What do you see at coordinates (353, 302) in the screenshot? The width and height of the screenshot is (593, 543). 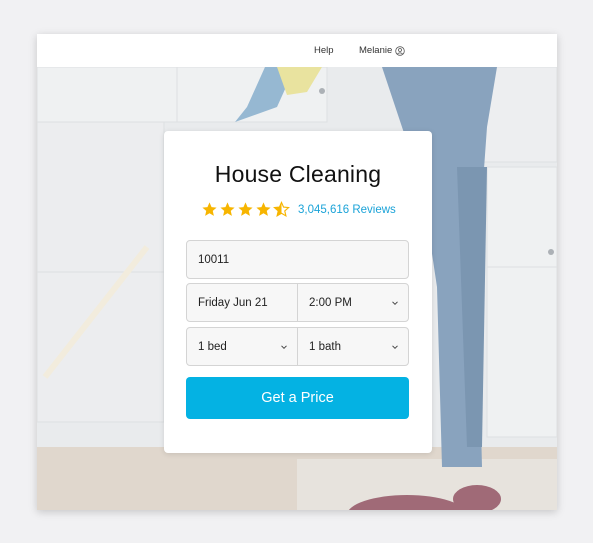 I see `time-select: 2:00 PM` at bounding box center [353, 302].